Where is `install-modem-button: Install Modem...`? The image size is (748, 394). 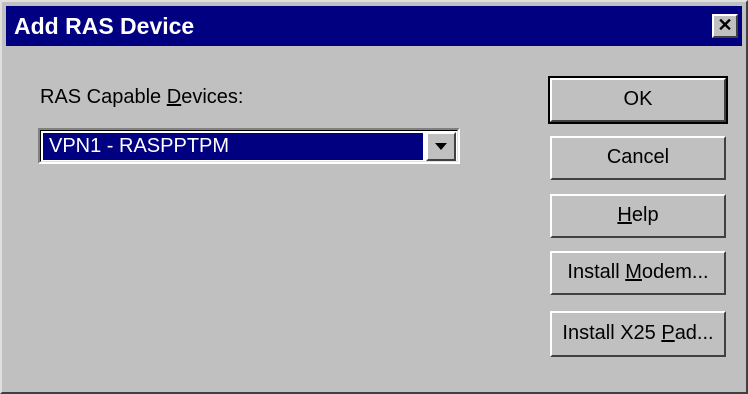
install-modem-button: Install Modem... is located at coordinates (638, 273).